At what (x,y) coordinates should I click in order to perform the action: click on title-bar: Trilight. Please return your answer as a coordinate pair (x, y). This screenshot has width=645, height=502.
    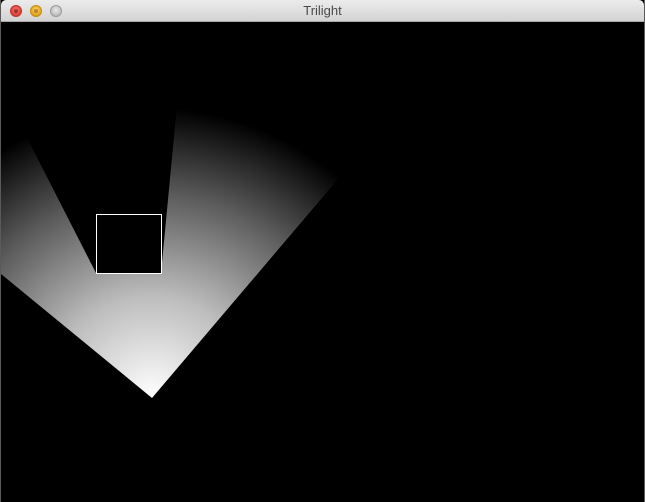
    Looking at the image, I should click on (322, 11).